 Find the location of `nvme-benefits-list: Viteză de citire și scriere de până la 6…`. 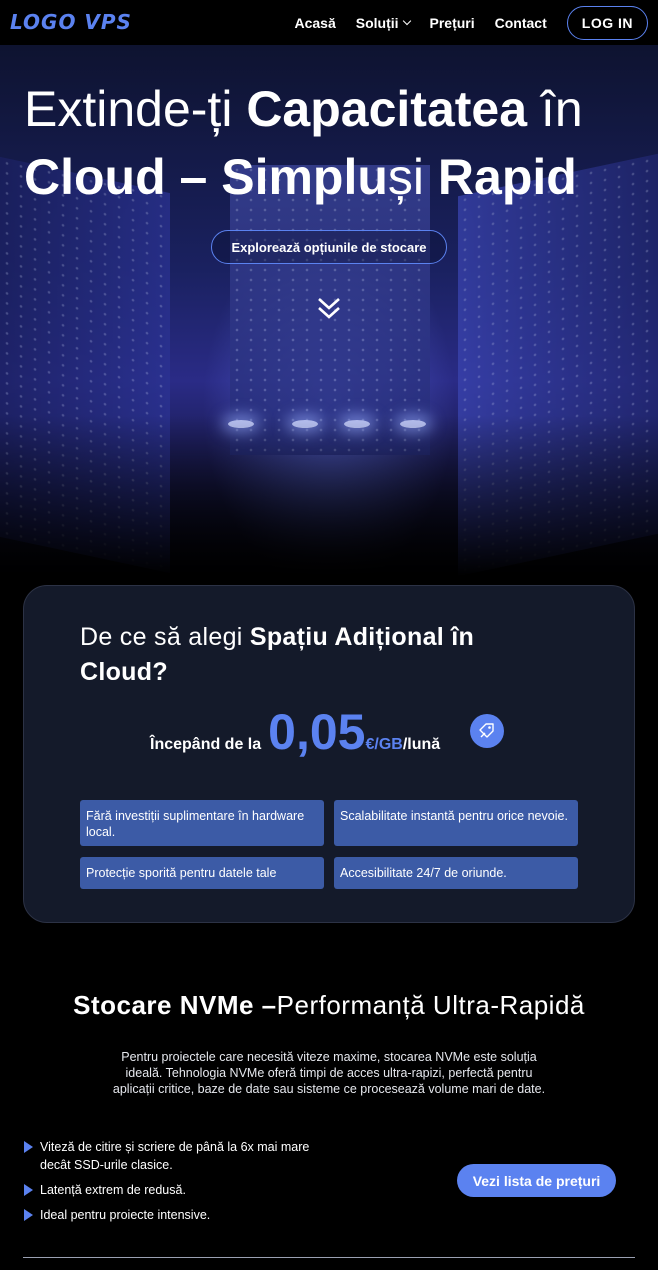

nvme-benefits-list: Viteză de citire și scriere de până la 6… is located at coordinates (174, 1184).